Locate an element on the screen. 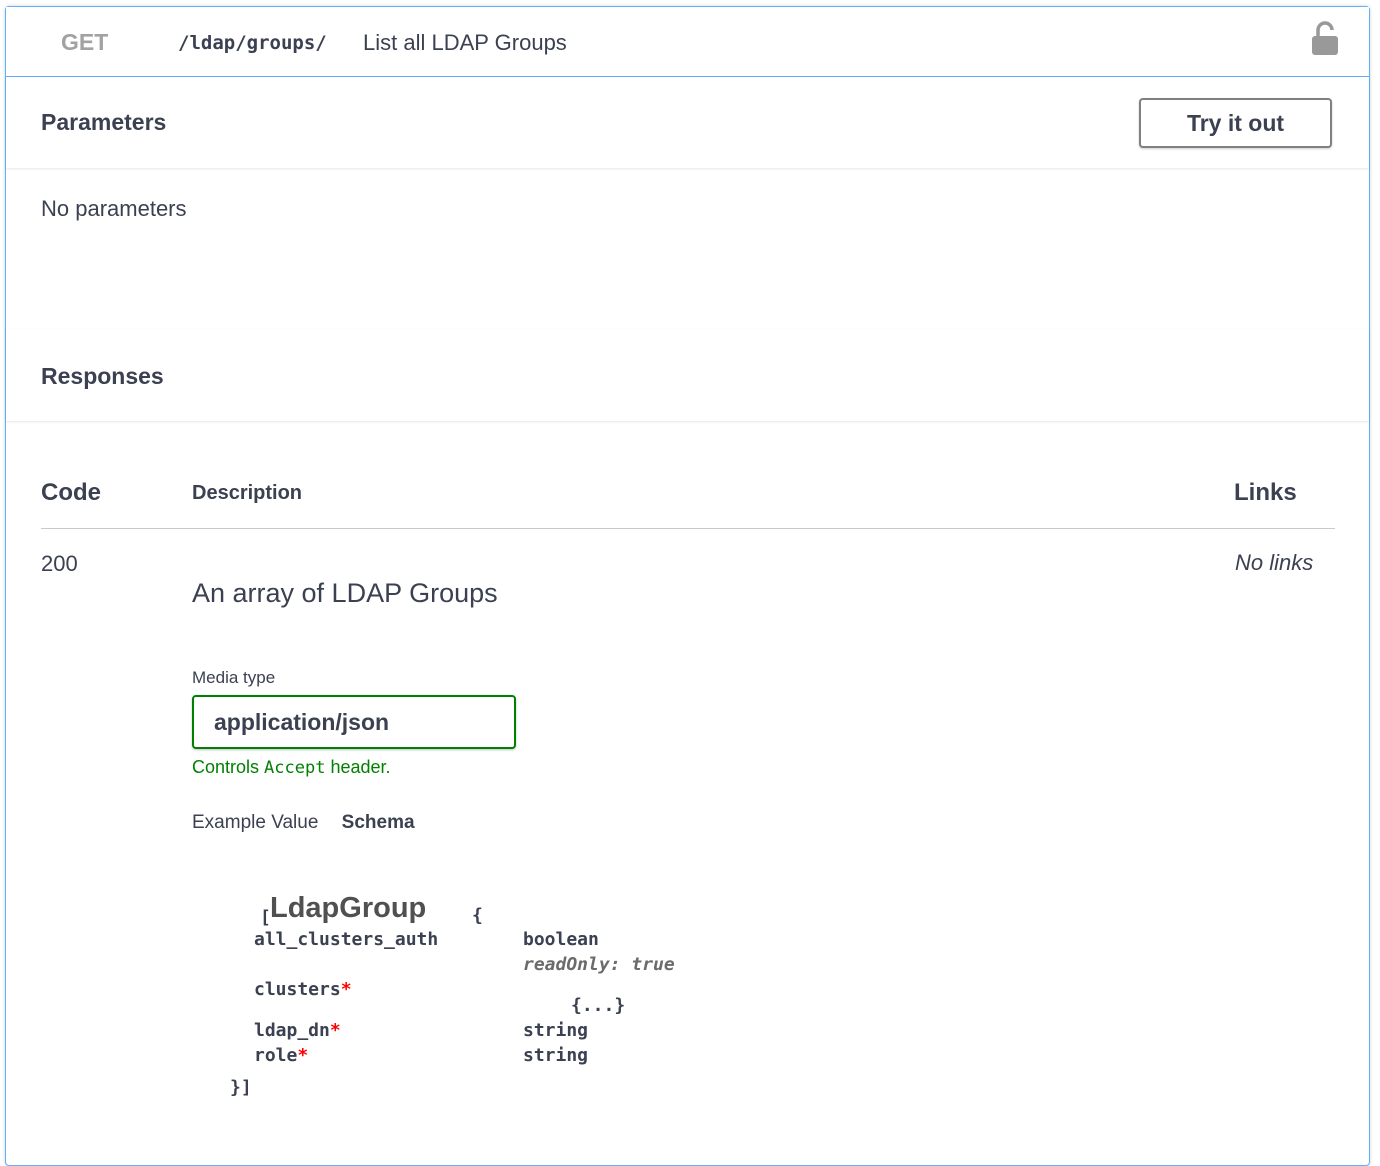  schema-property-type: boolean is located at coordinates (561, 939).